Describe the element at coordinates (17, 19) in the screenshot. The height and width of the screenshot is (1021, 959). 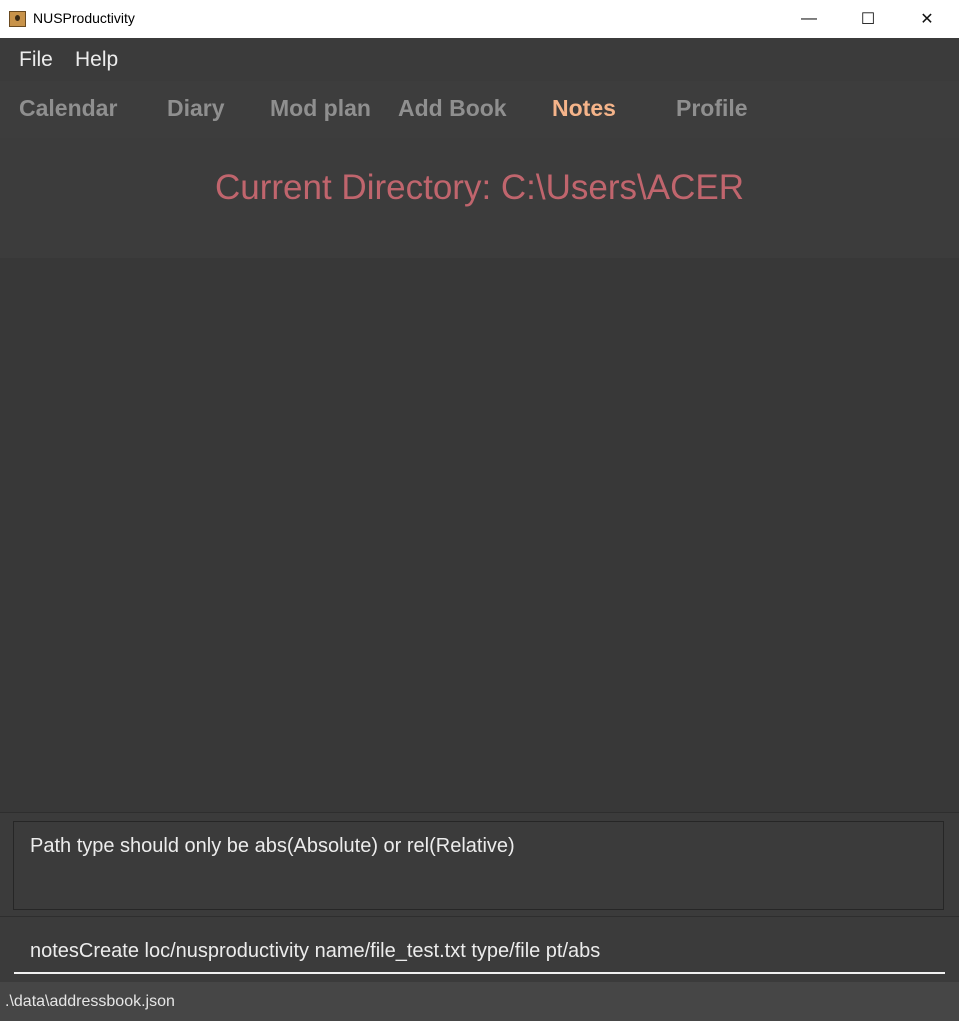
I see `app-icon` at that location.